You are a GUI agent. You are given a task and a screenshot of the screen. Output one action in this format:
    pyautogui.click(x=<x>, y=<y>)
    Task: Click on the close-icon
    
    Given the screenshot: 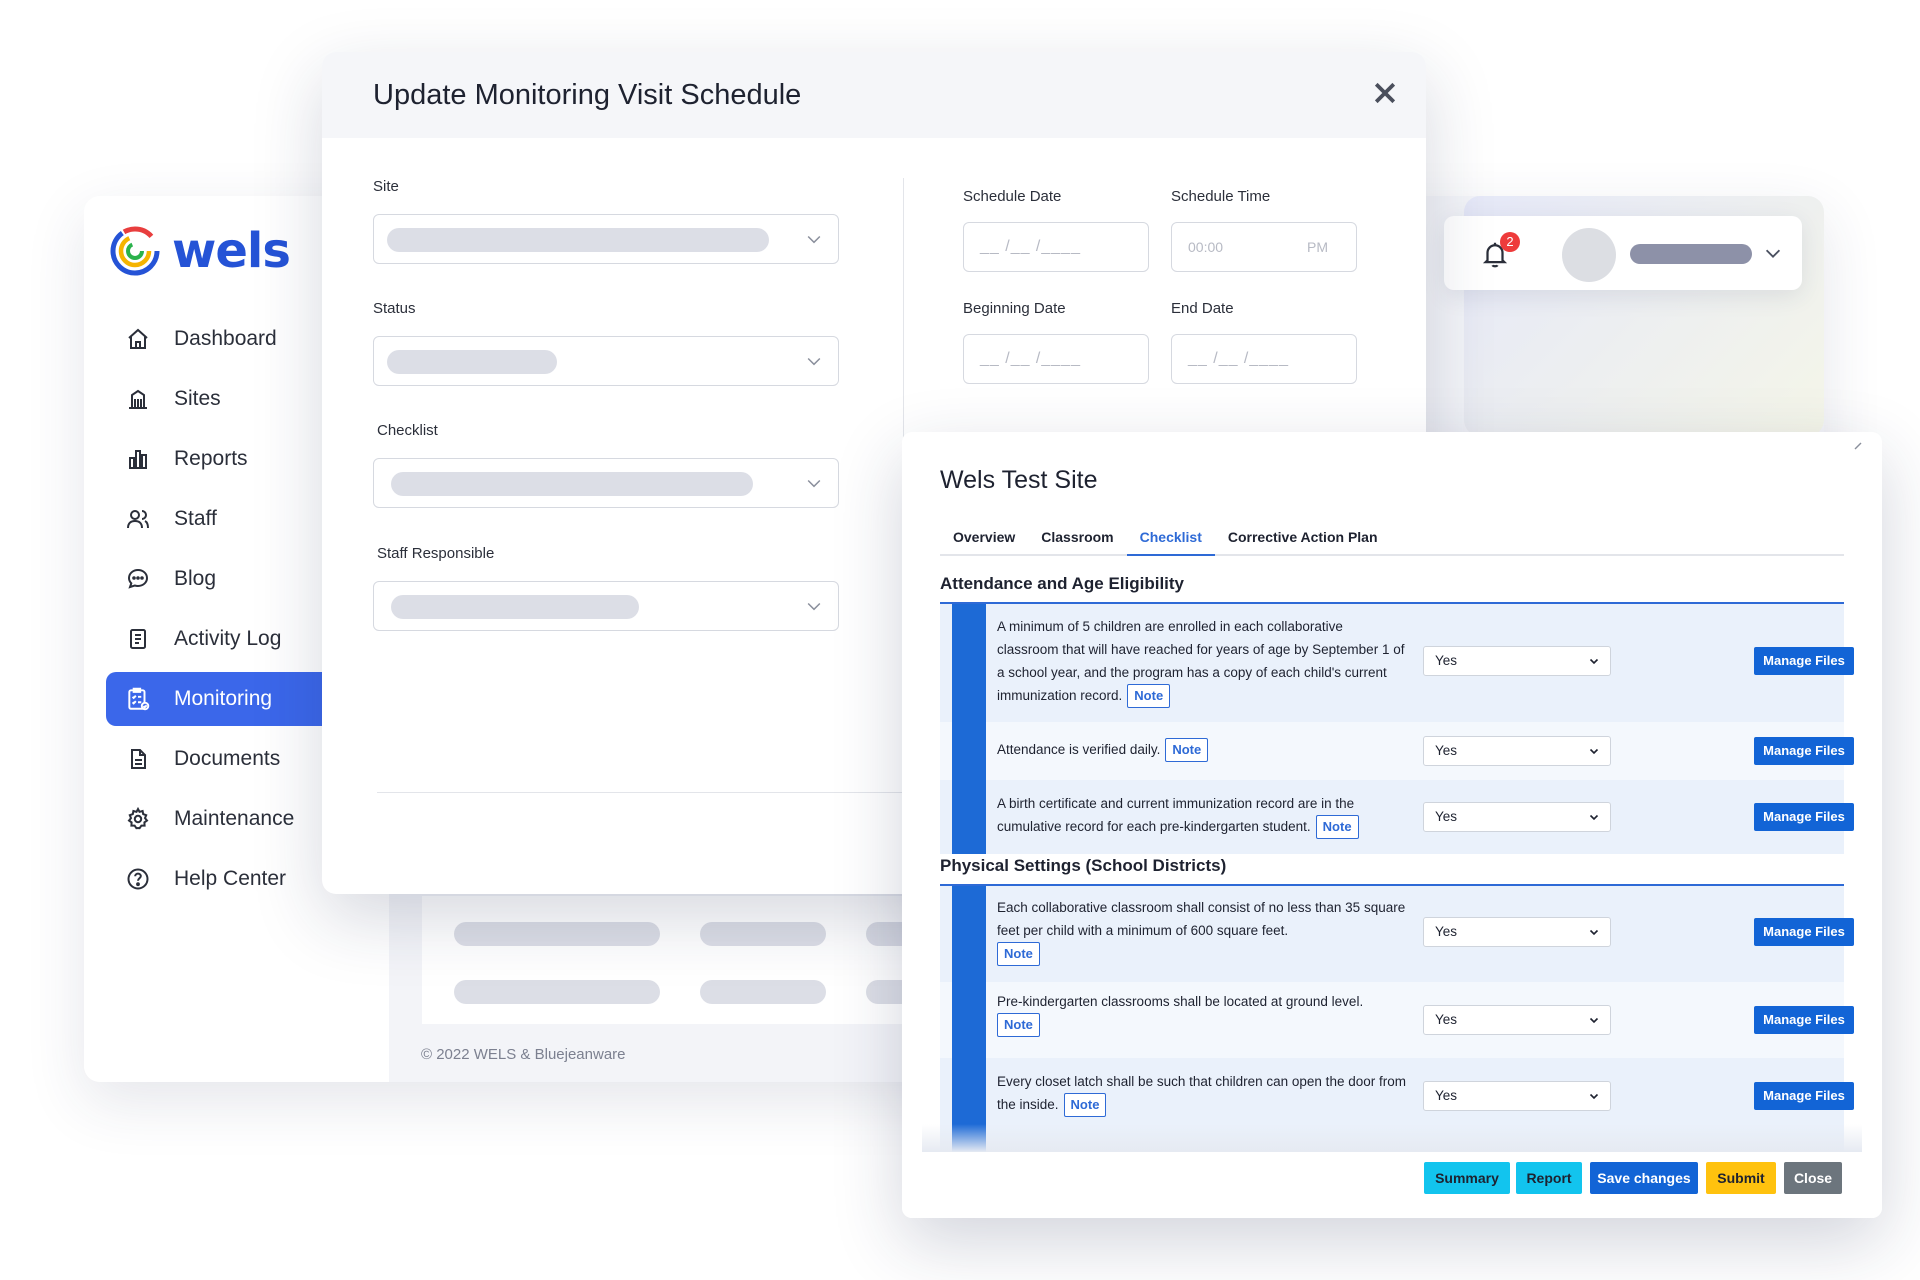 What is the action you would take?
    pyautogui.click(x=1385, y=93)
    